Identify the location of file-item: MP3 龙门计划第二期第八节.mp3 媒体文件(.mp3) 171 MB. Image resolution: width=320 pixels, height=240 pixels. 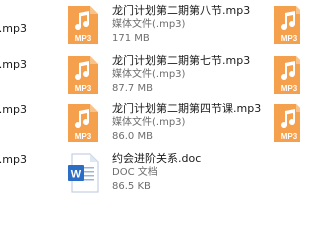
(161, 27).